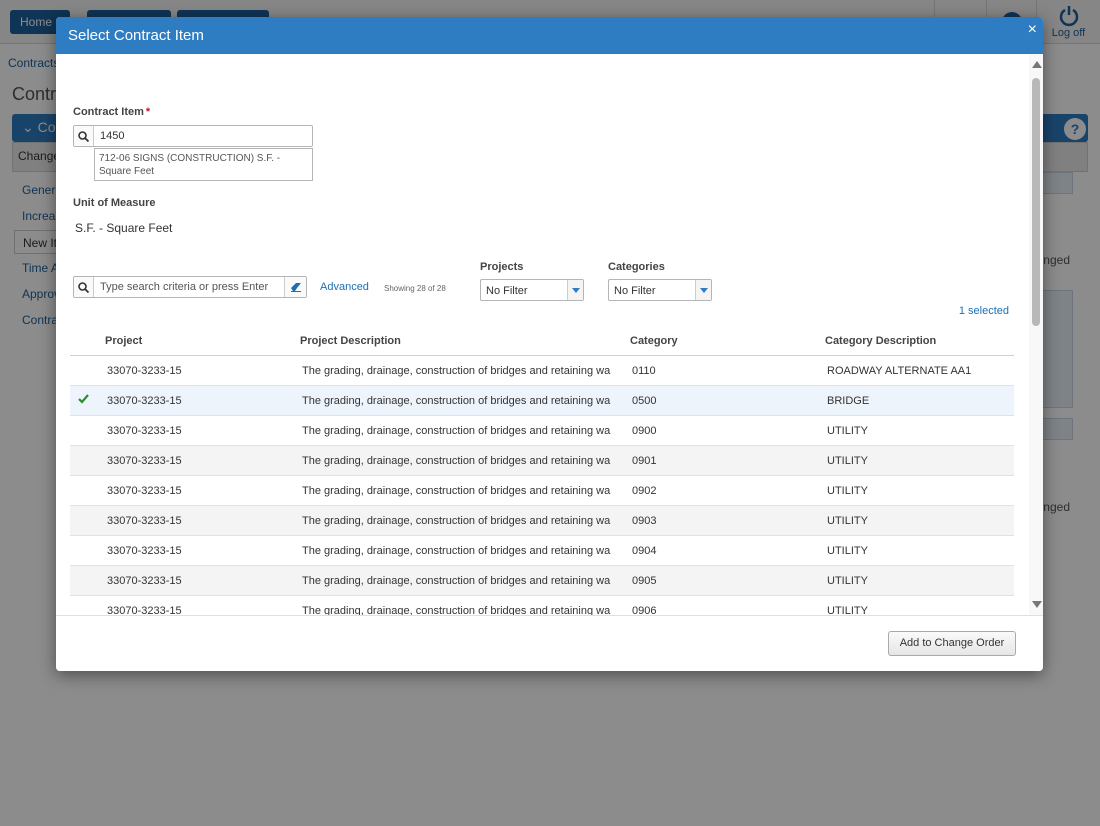 Image resolution: width=1100 pixels, height=826 pixels. I want to click on projects-filter-select: No Filter, so click(532, 290).